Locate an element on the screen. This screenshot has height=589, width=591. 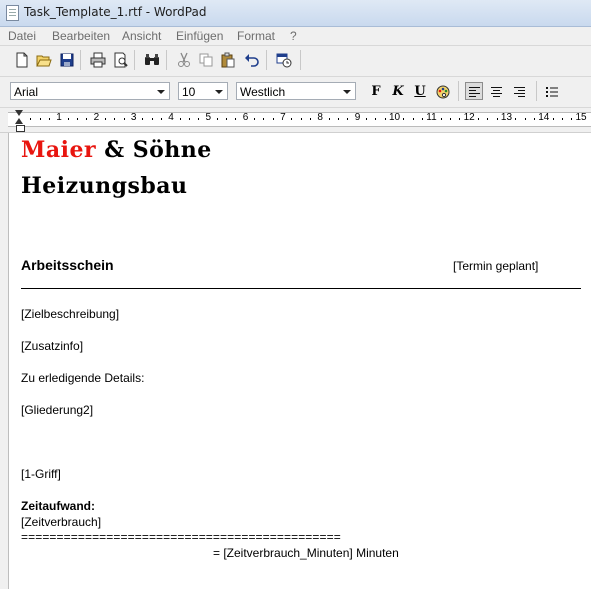
bullets-button is located at coordinates (552, 92).